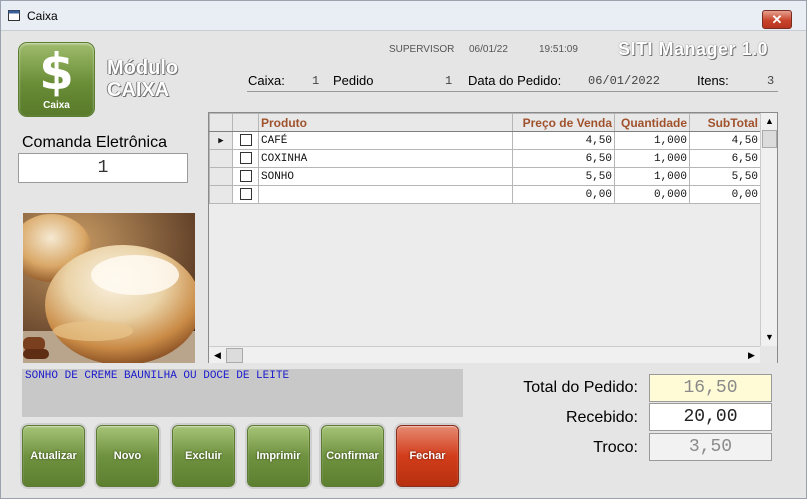 Image resolution: width=807 pixels, height=499 pixels. What do you see at coordinates (353, 80) in the screenshot?
I see `pedido-label: Pedido` at bounding box center [353, 80].